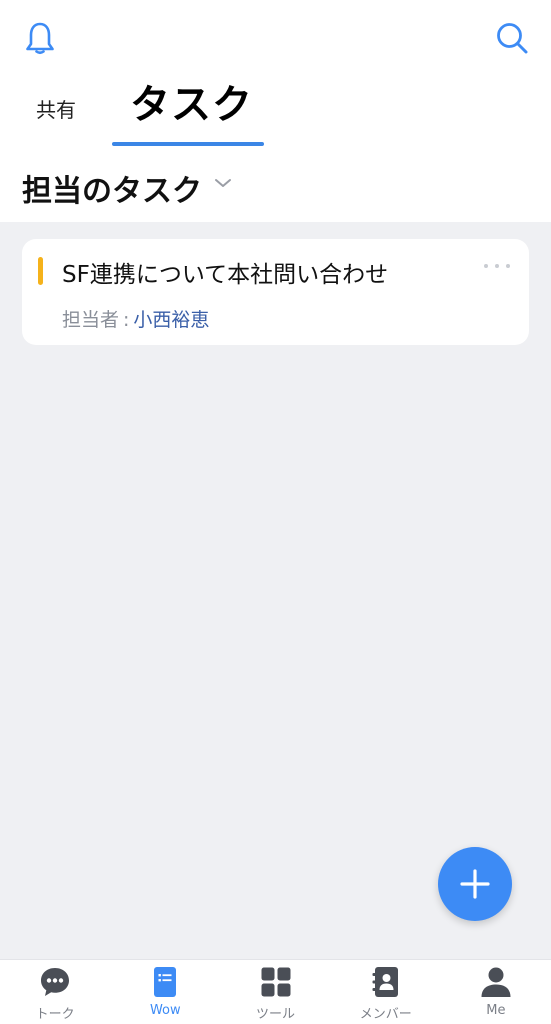 This screenshot has height=1024, width=551. What do you see at coordinates (385, 982) in the screenshot?
I see `contacts-icon` at bounding box center [385, 982].